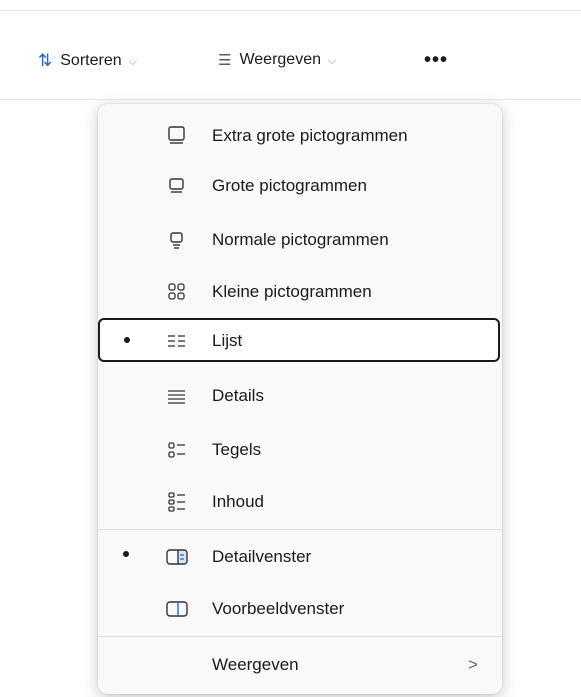 This screenshot has width=581, height=697. I want to click on sort-button: ⇅ Sorteren ⌵, so click(87, 61).